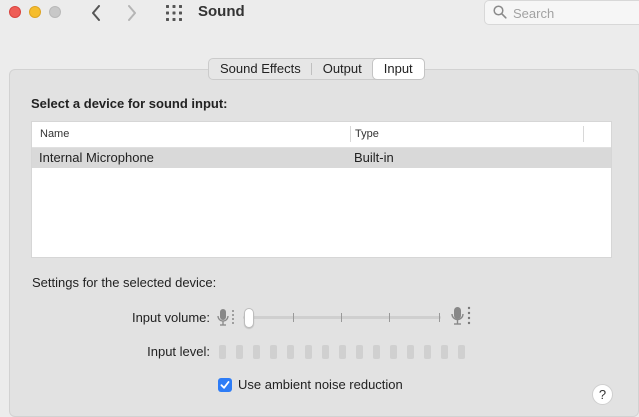 The width and height of the screenshot is (639, 417). Describe the element at coordinates (342, 69) in the screenshot. I see `tab-output: Output` at that location.